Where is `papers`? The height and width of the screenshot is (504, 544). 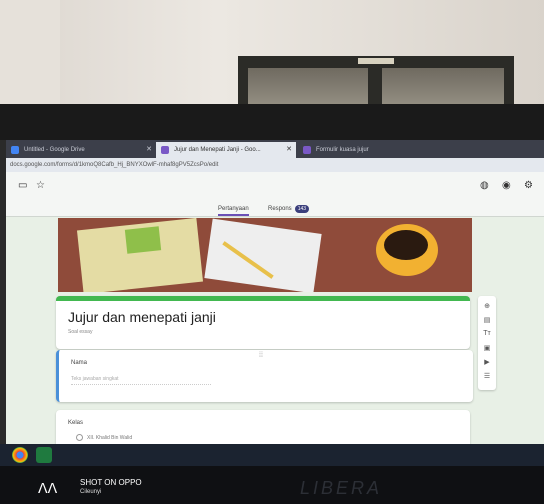
papers is located at coordinates (263, 255).